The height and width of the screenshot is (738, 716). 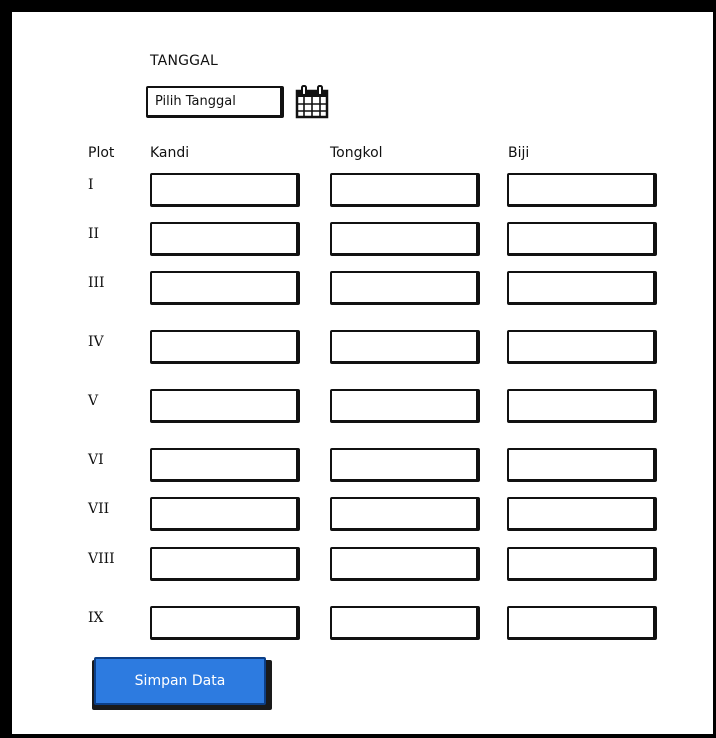 I want to click on kandi-column-header: Kandi, so click(x=170, y=153).